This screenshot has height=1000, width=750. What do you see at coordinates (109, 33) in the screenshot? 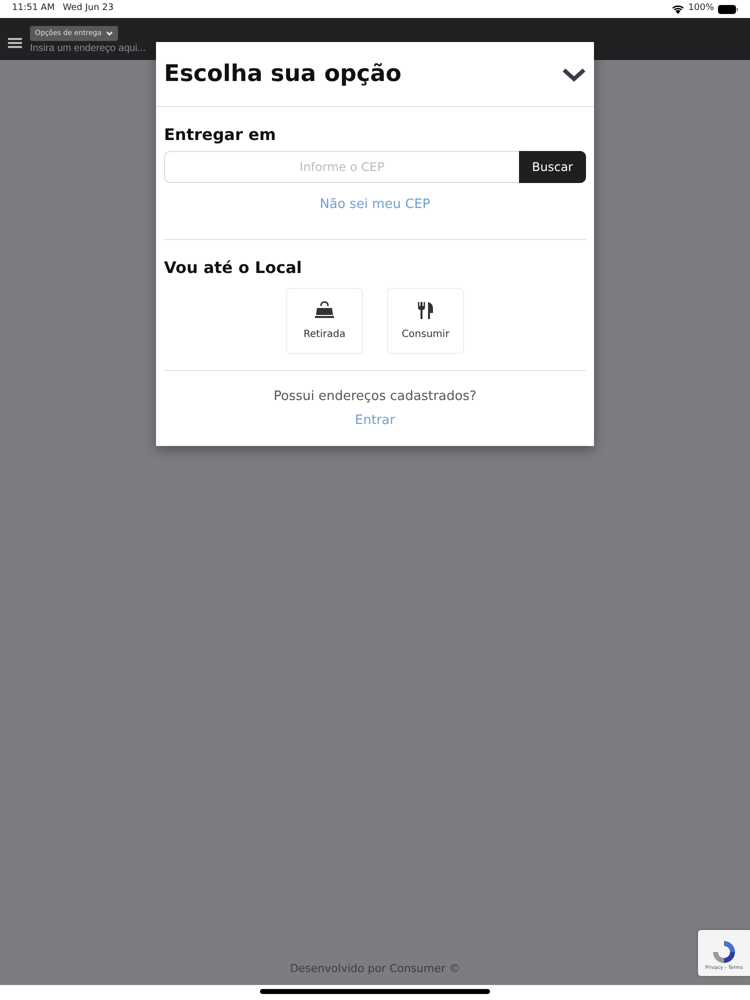
I see `caret-icon` at bounding box center [109, 33].